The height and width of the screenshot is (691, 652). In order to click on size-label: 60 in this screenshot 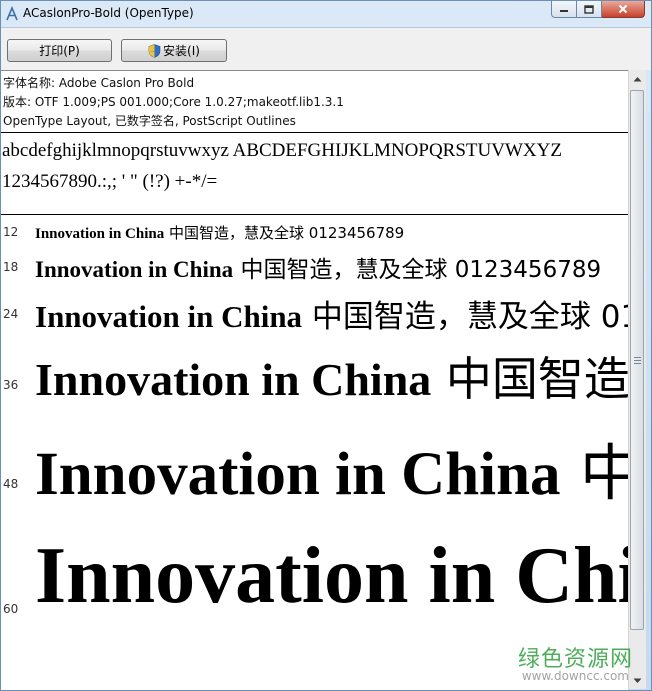, I will do `click(11, 609)`.